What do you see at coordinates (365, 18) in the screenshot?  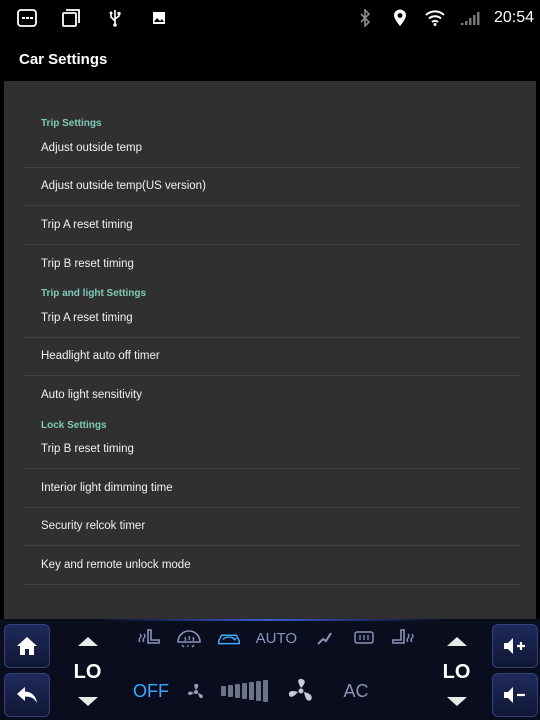 I see `bluetooth-icon` at bounding box center [365, 18].